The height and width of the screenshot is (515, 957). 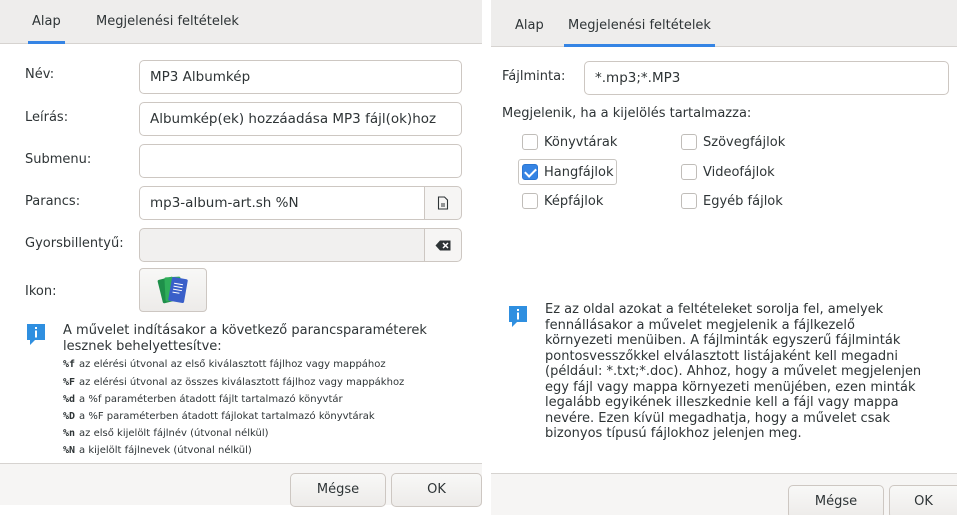 I want to click on help-intro-line2: lesznek behelyettesítve:, so click(x=142, y=346).